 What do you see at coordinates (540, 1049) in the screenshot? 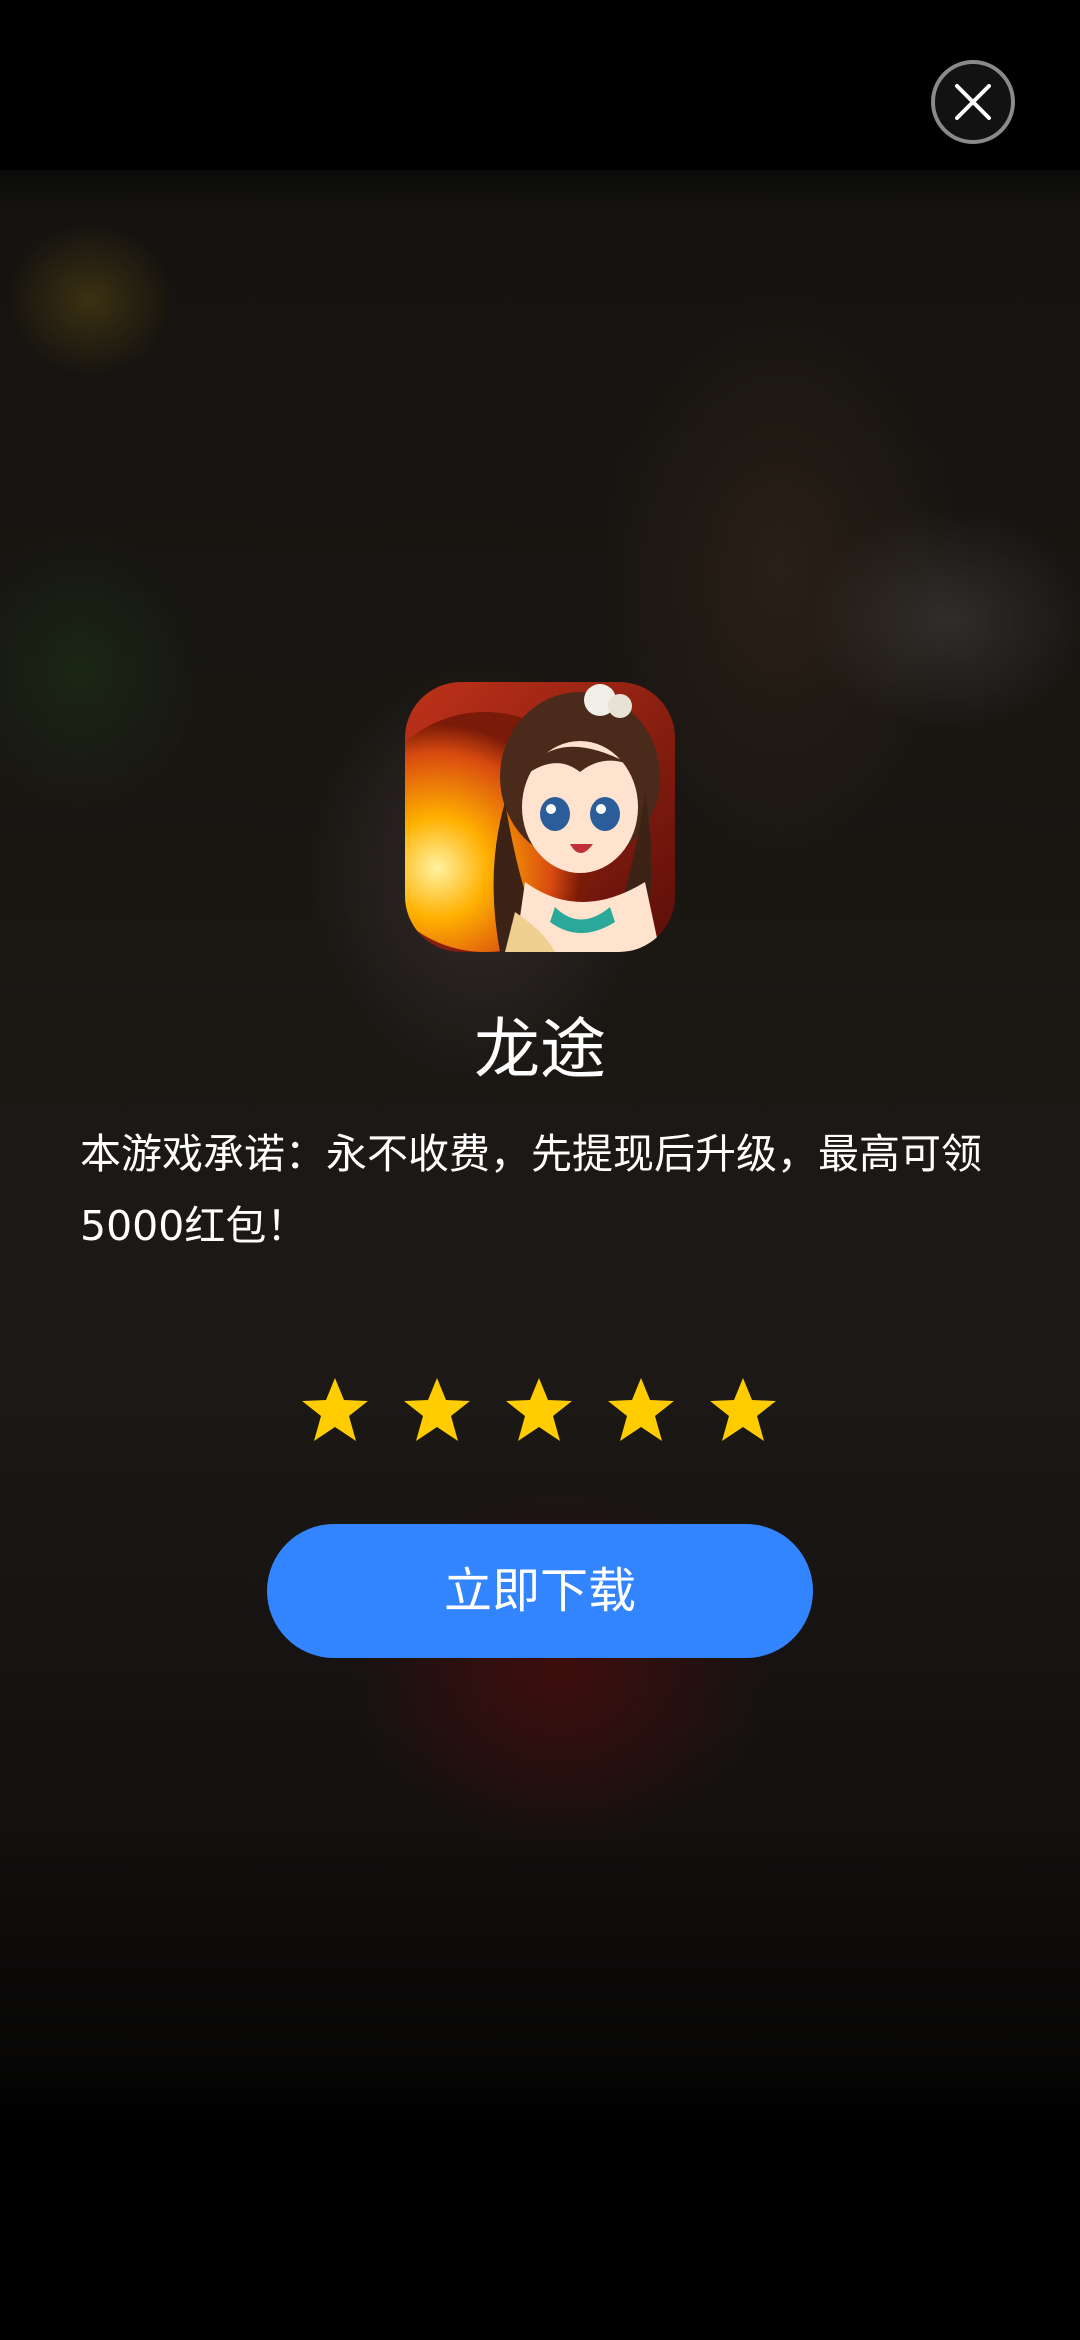
I see `app-title: 龙途` at bounding box center [540, 1049].